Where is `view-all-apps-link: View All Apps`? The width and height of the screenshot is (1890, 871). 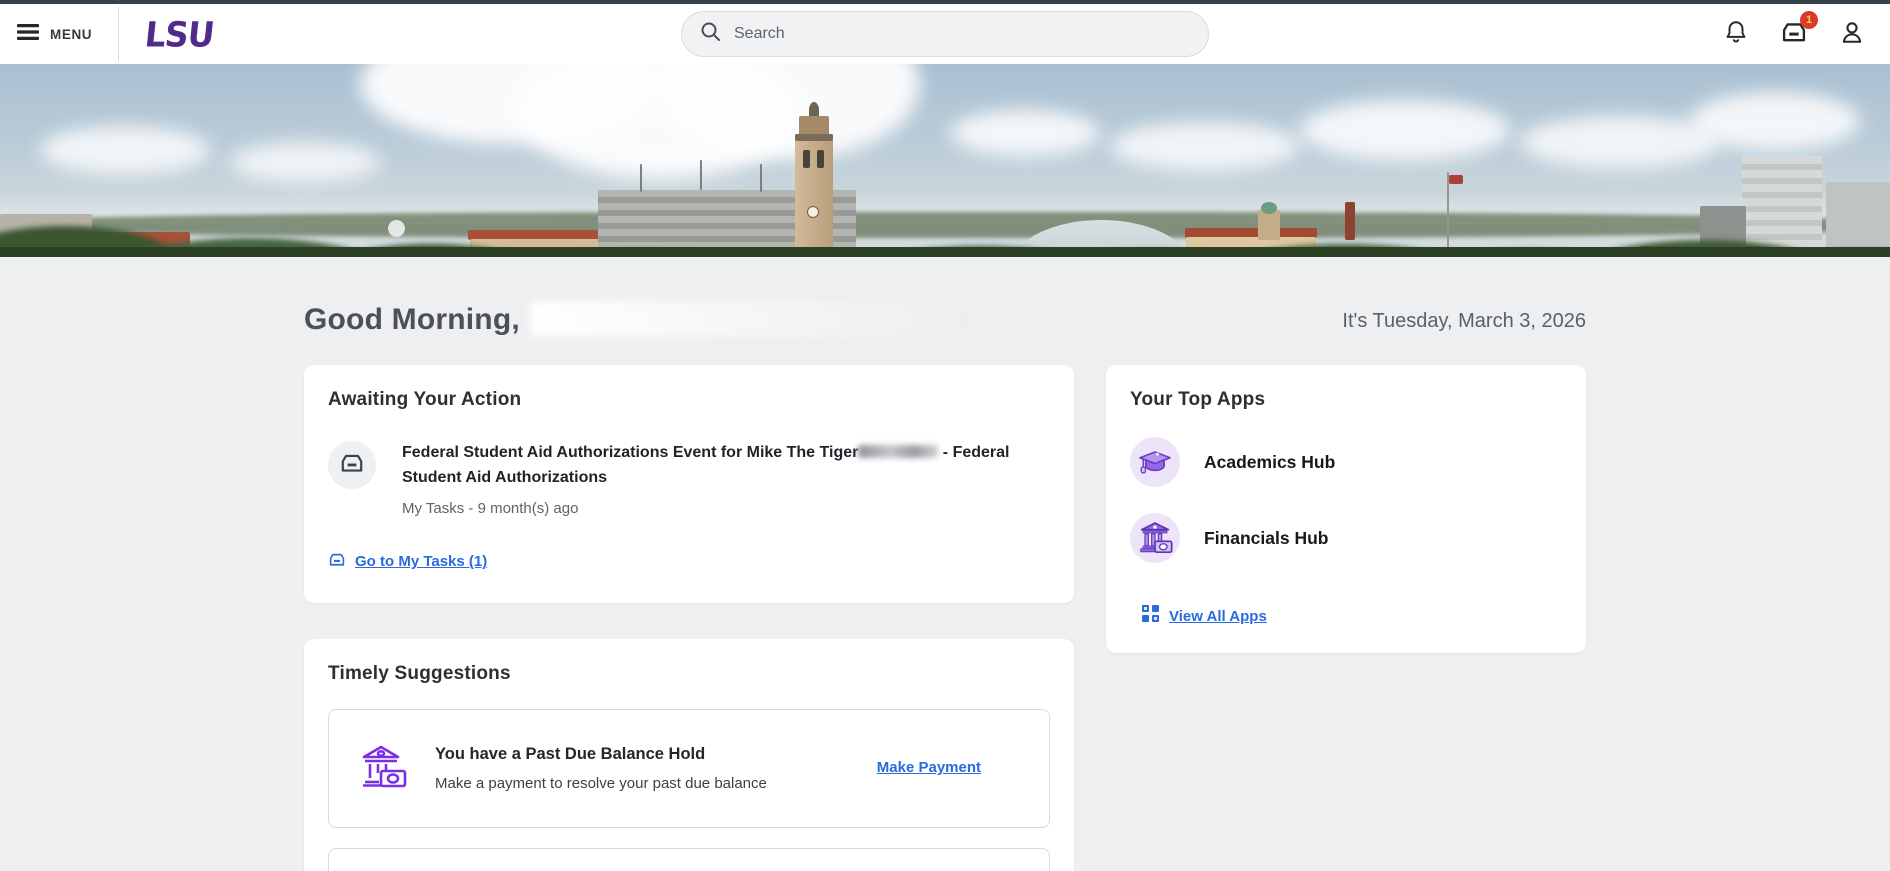 view-all-apps-link: View All Apps is located at coordinates (1204, 616).